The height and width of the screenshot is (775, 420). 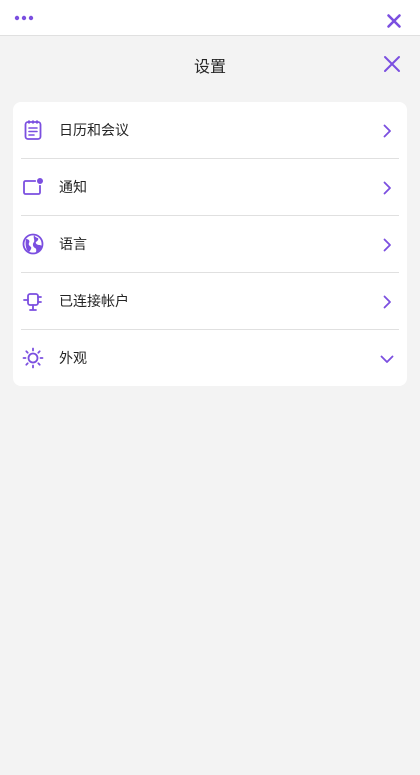 I want to click on page-title: 设置, so click(x=209, y=66).